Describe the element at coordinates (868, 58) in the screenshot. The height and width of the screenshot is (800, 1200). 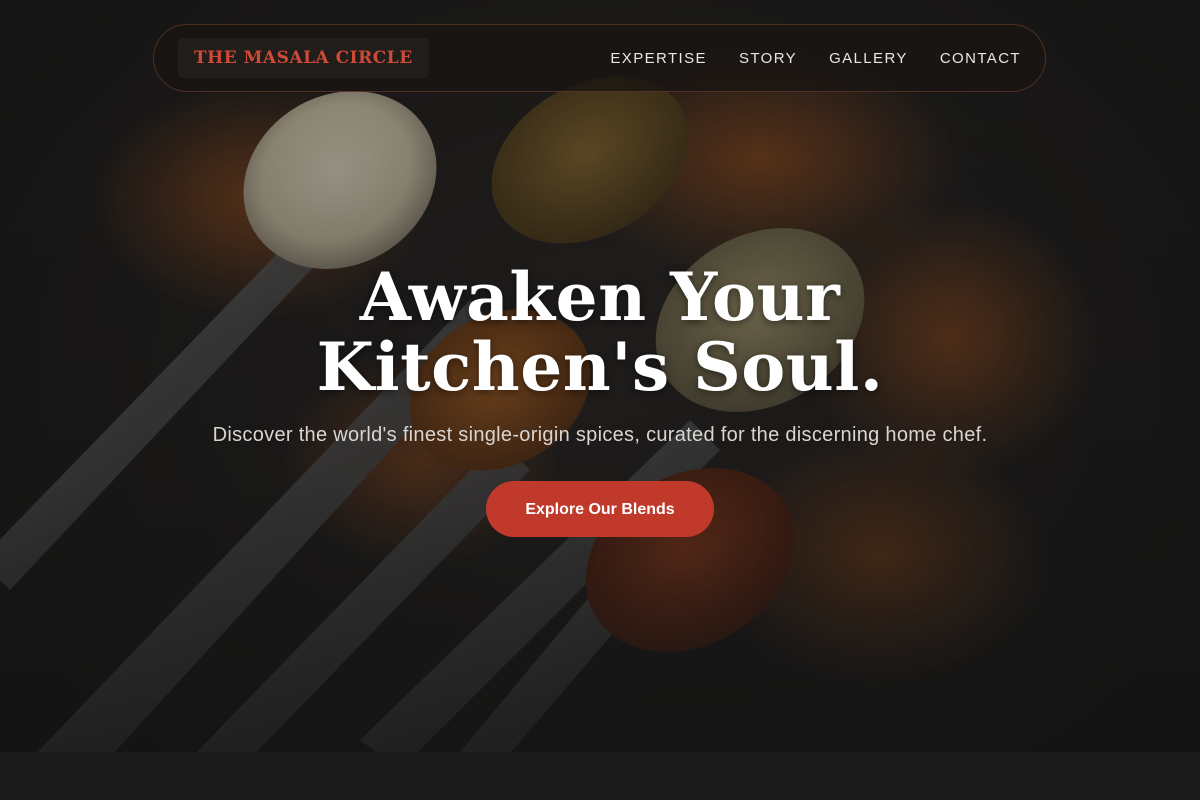
I see `nav-link-gallery: GALLERY` at that location.